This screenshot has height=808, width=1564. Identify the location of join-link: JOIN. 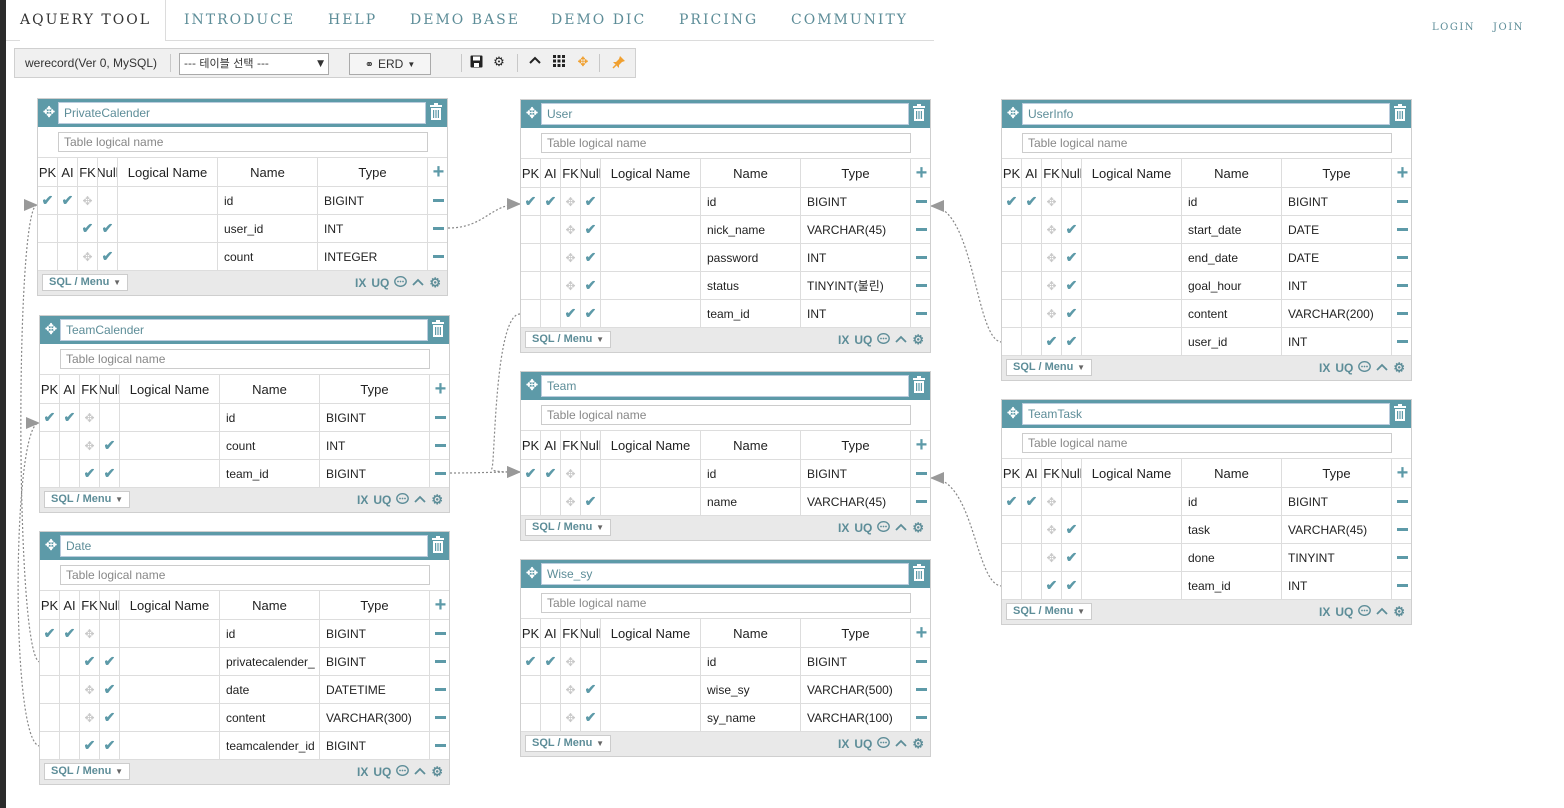
(1508, 27).